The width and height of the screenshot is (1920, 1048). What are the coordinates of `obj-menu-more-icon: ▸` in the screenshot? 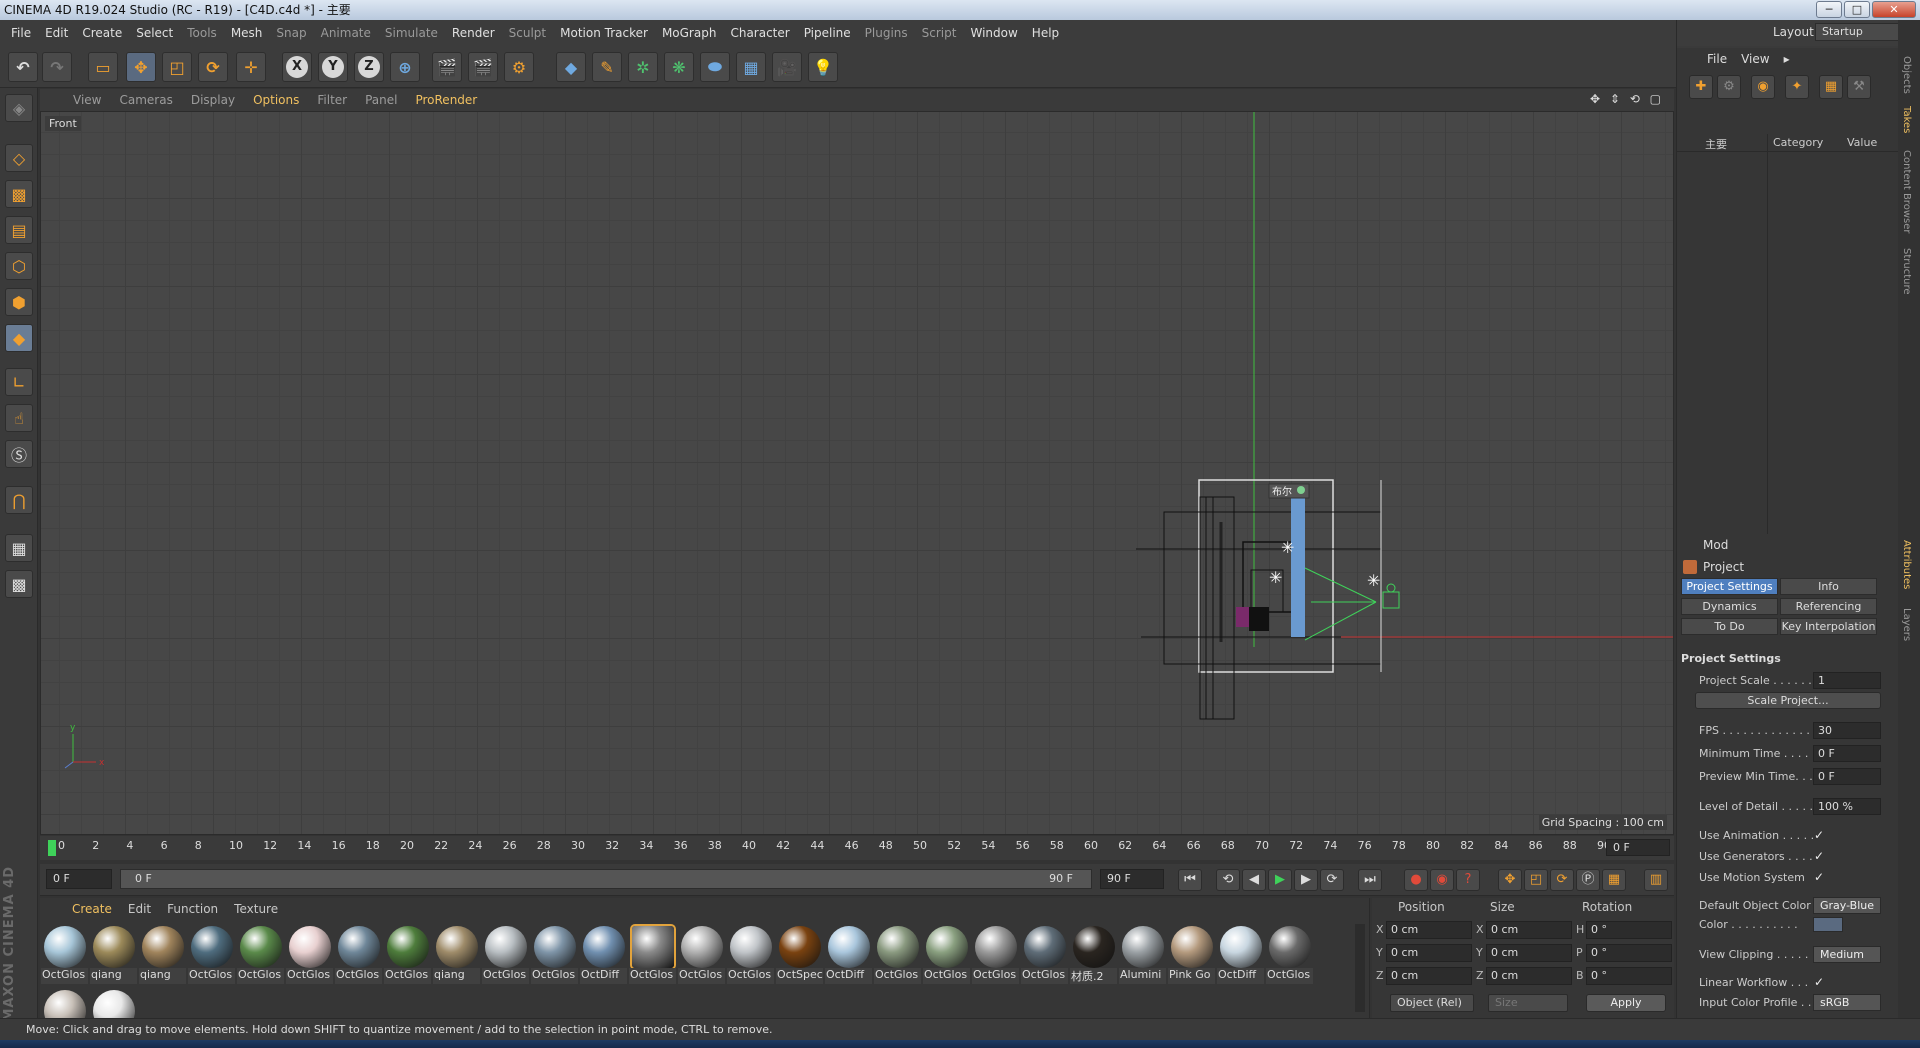 It's located at (1794, 59).